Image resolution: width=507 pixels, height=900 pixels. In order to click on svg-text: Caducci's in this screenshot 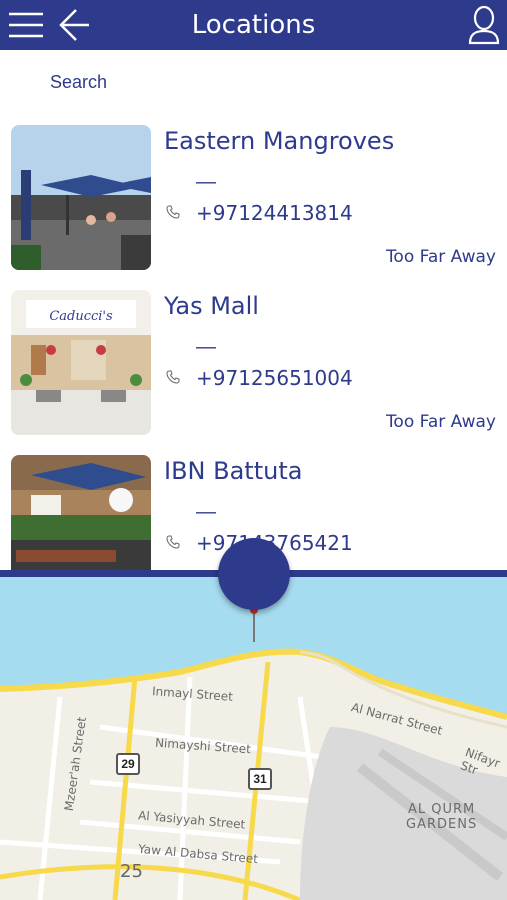, I will do `click(81, 316)`.